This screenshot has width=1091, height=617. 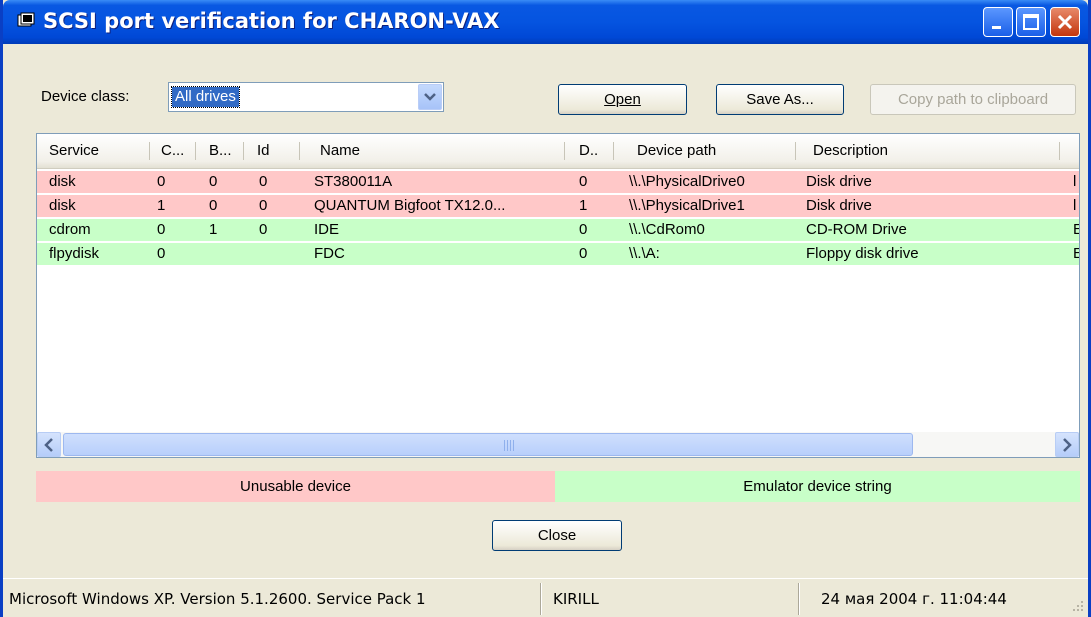 I want to click on status-datetime: 24 мая 2004 г. 11:04:44, so click(x=914, y=599).